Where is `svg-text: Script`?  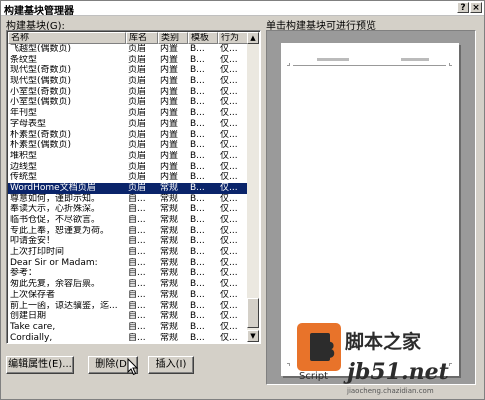 svg-text: Script is located at coordinates (313, 376).